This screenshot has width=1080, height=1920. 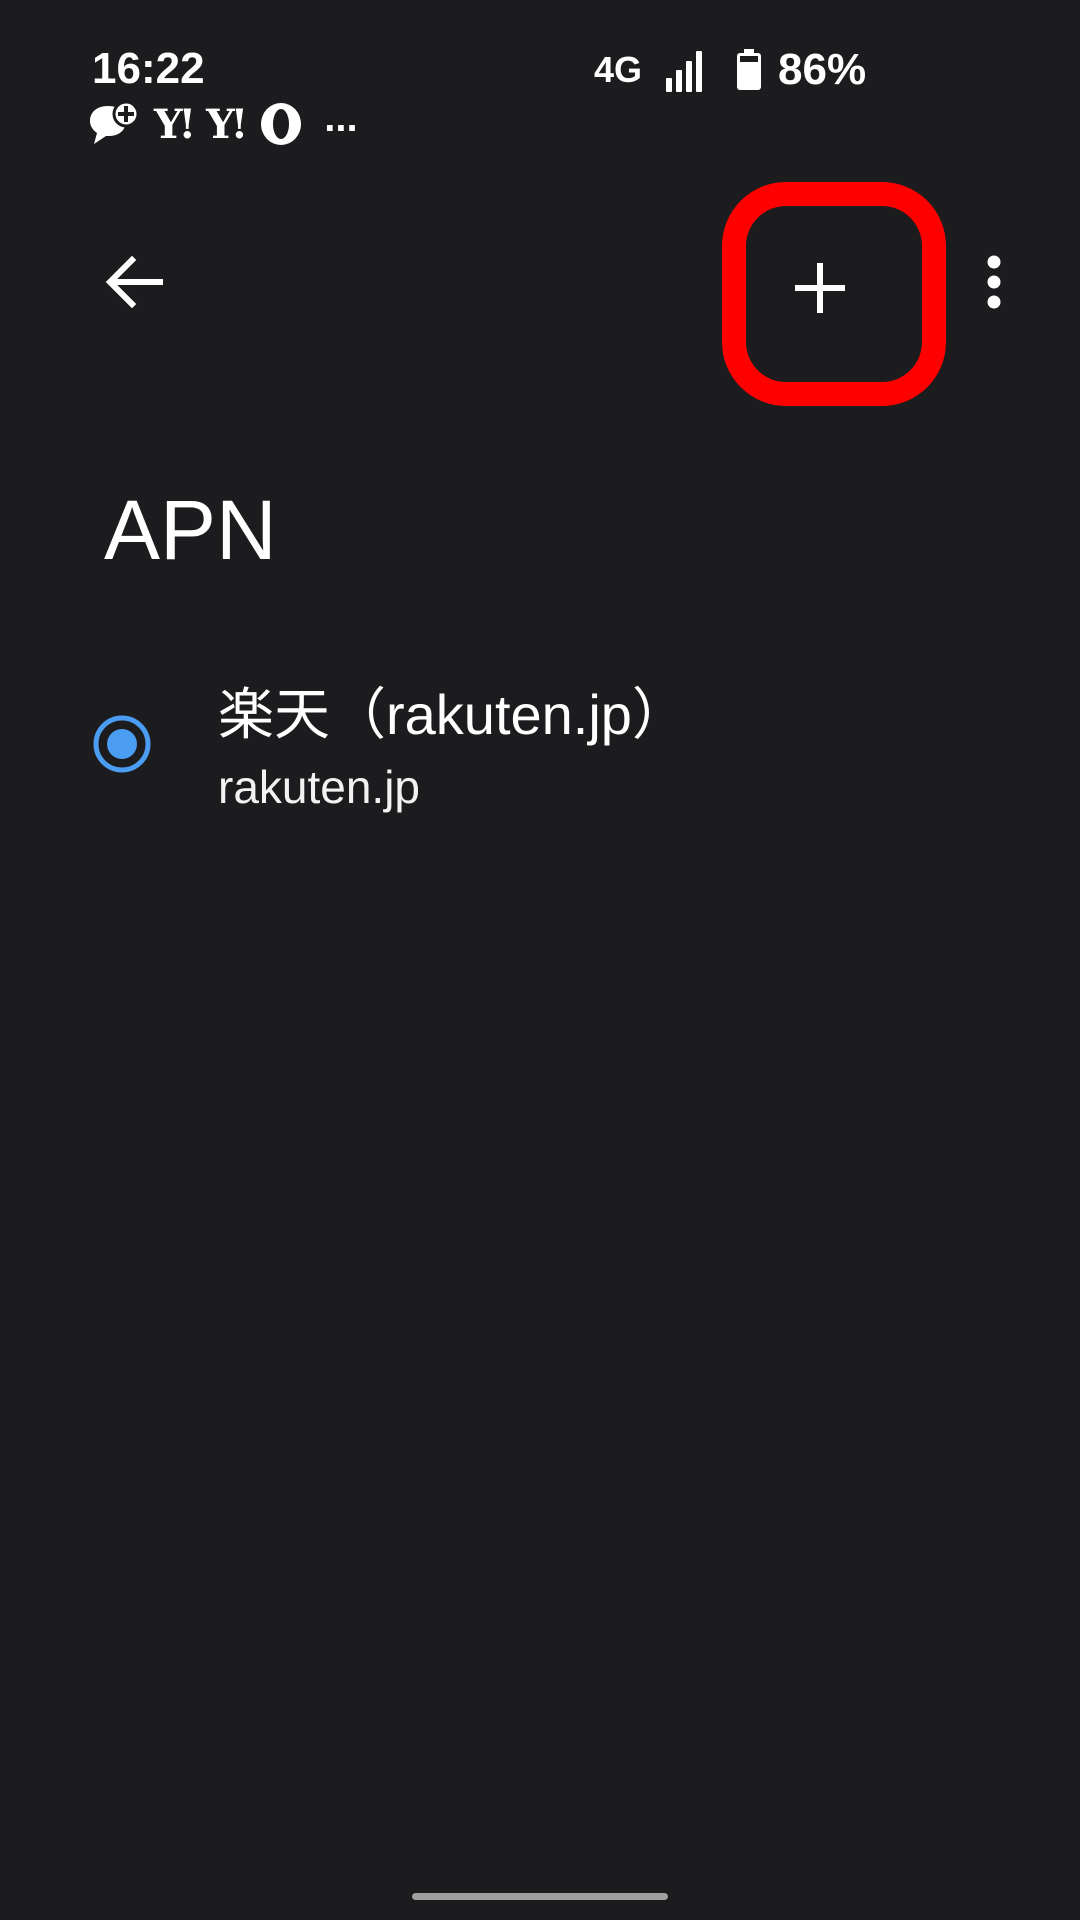 I want to click on chat-plus-icon, so click(x=114, y=124).